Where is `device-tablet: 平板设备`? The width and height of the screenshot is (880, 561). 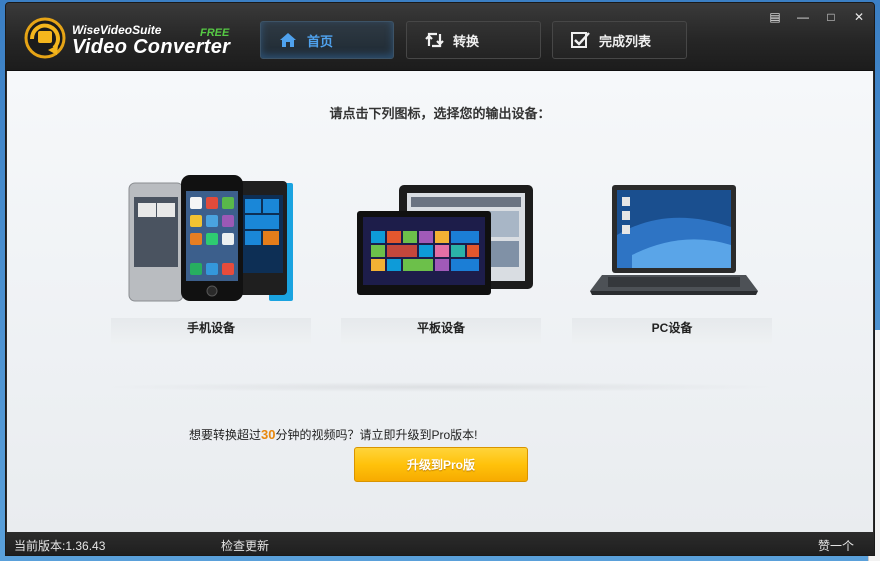
device-tablet: 平板设备 is located at coordinates (441, 256).